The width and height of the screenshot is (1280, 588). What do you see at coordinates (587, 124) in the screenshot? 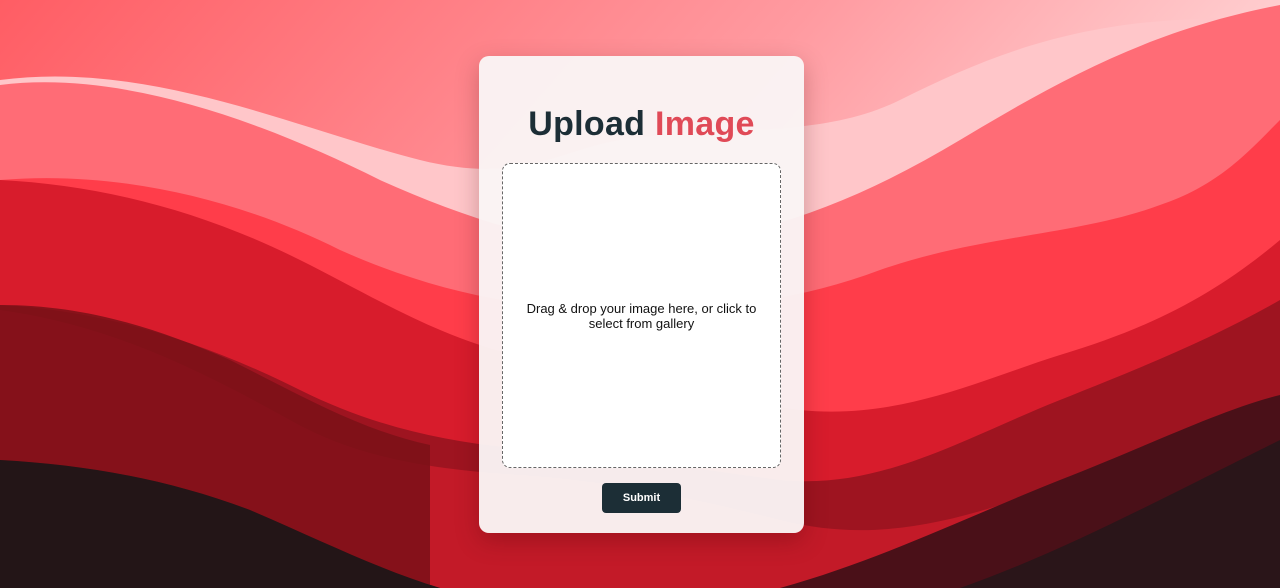
I see `title-word-upload: Upload` at bounding box center [587, 124].